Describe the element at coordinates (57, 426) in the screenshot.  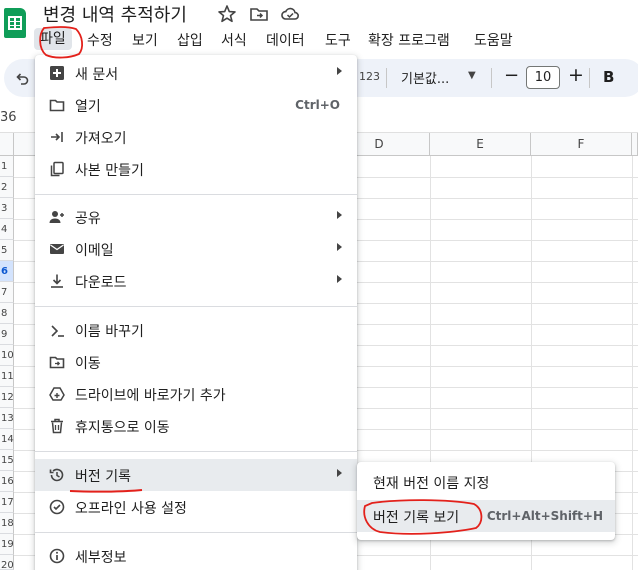
I see `trash-icon` at that location.